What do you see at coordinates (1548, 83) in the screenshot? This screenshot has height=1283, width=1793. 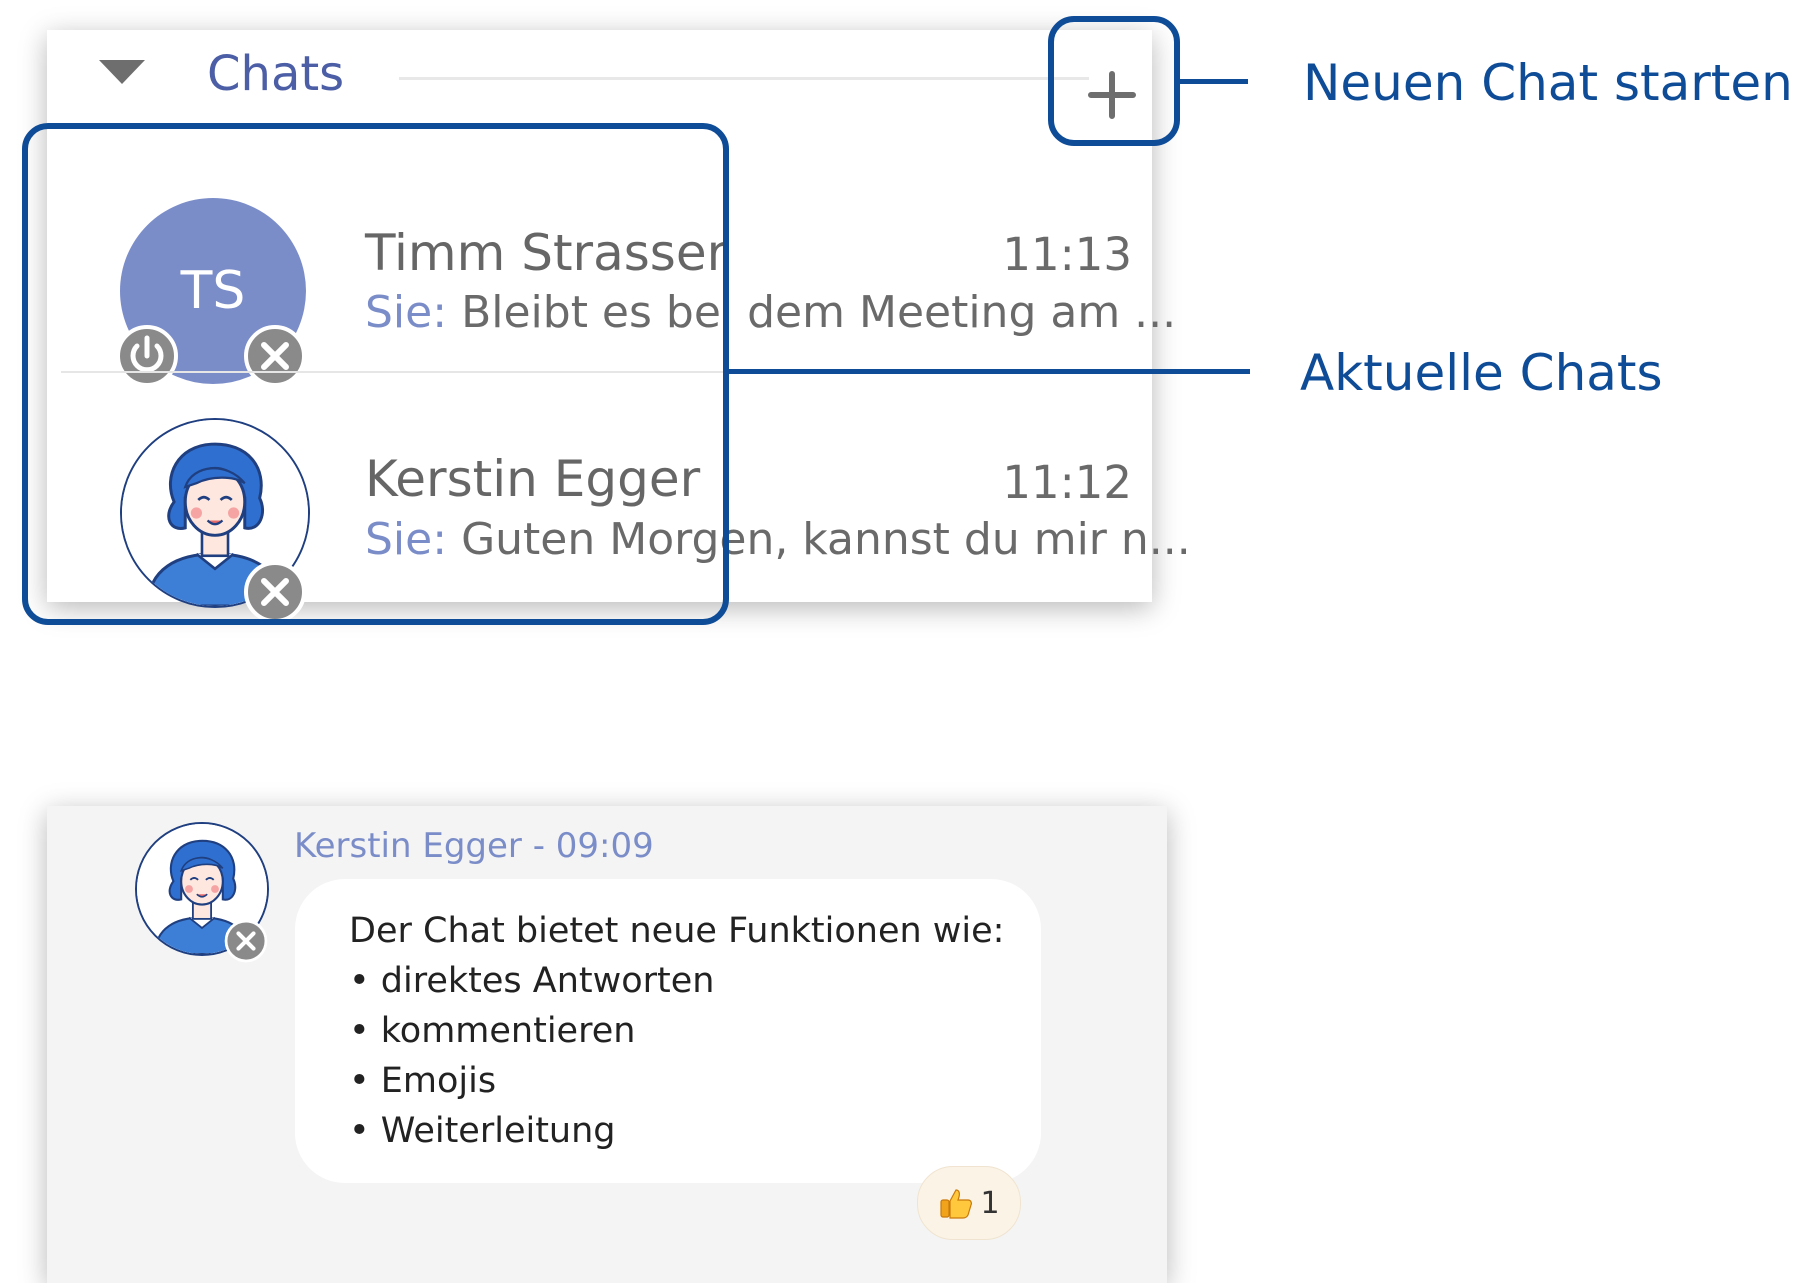 I see `new-chat-callout-label: Neuen Chat starten` at bounding box center [1548, 83].